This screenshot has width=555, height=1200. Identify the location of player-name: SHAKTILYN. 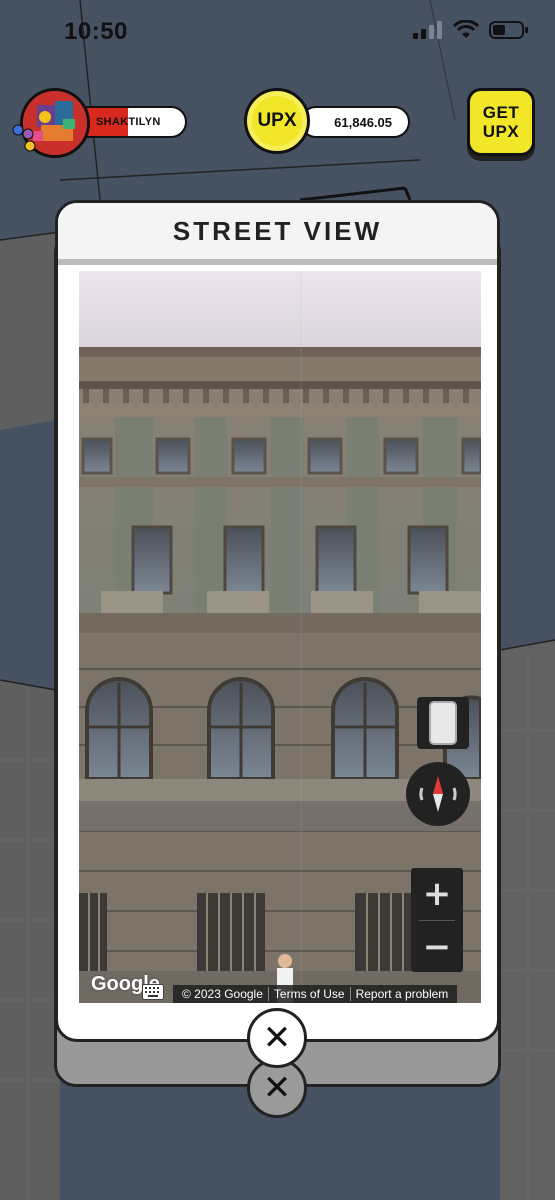
(128, 122).